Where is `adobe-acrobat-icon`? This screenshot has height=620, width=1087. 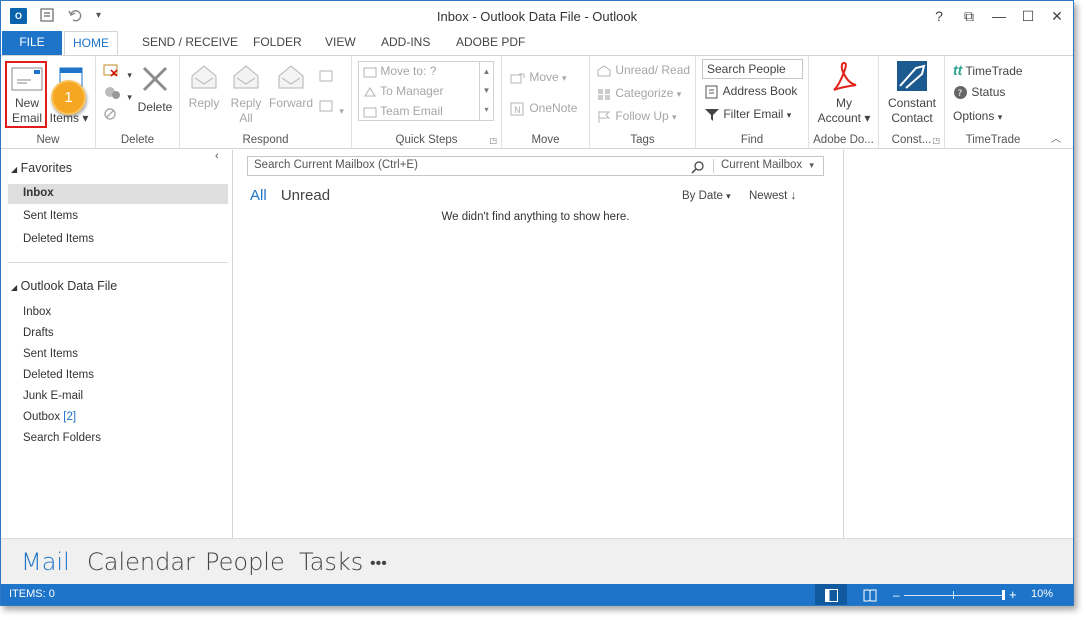 adobe-acrobat-icon is located at coordinates (845, 76).